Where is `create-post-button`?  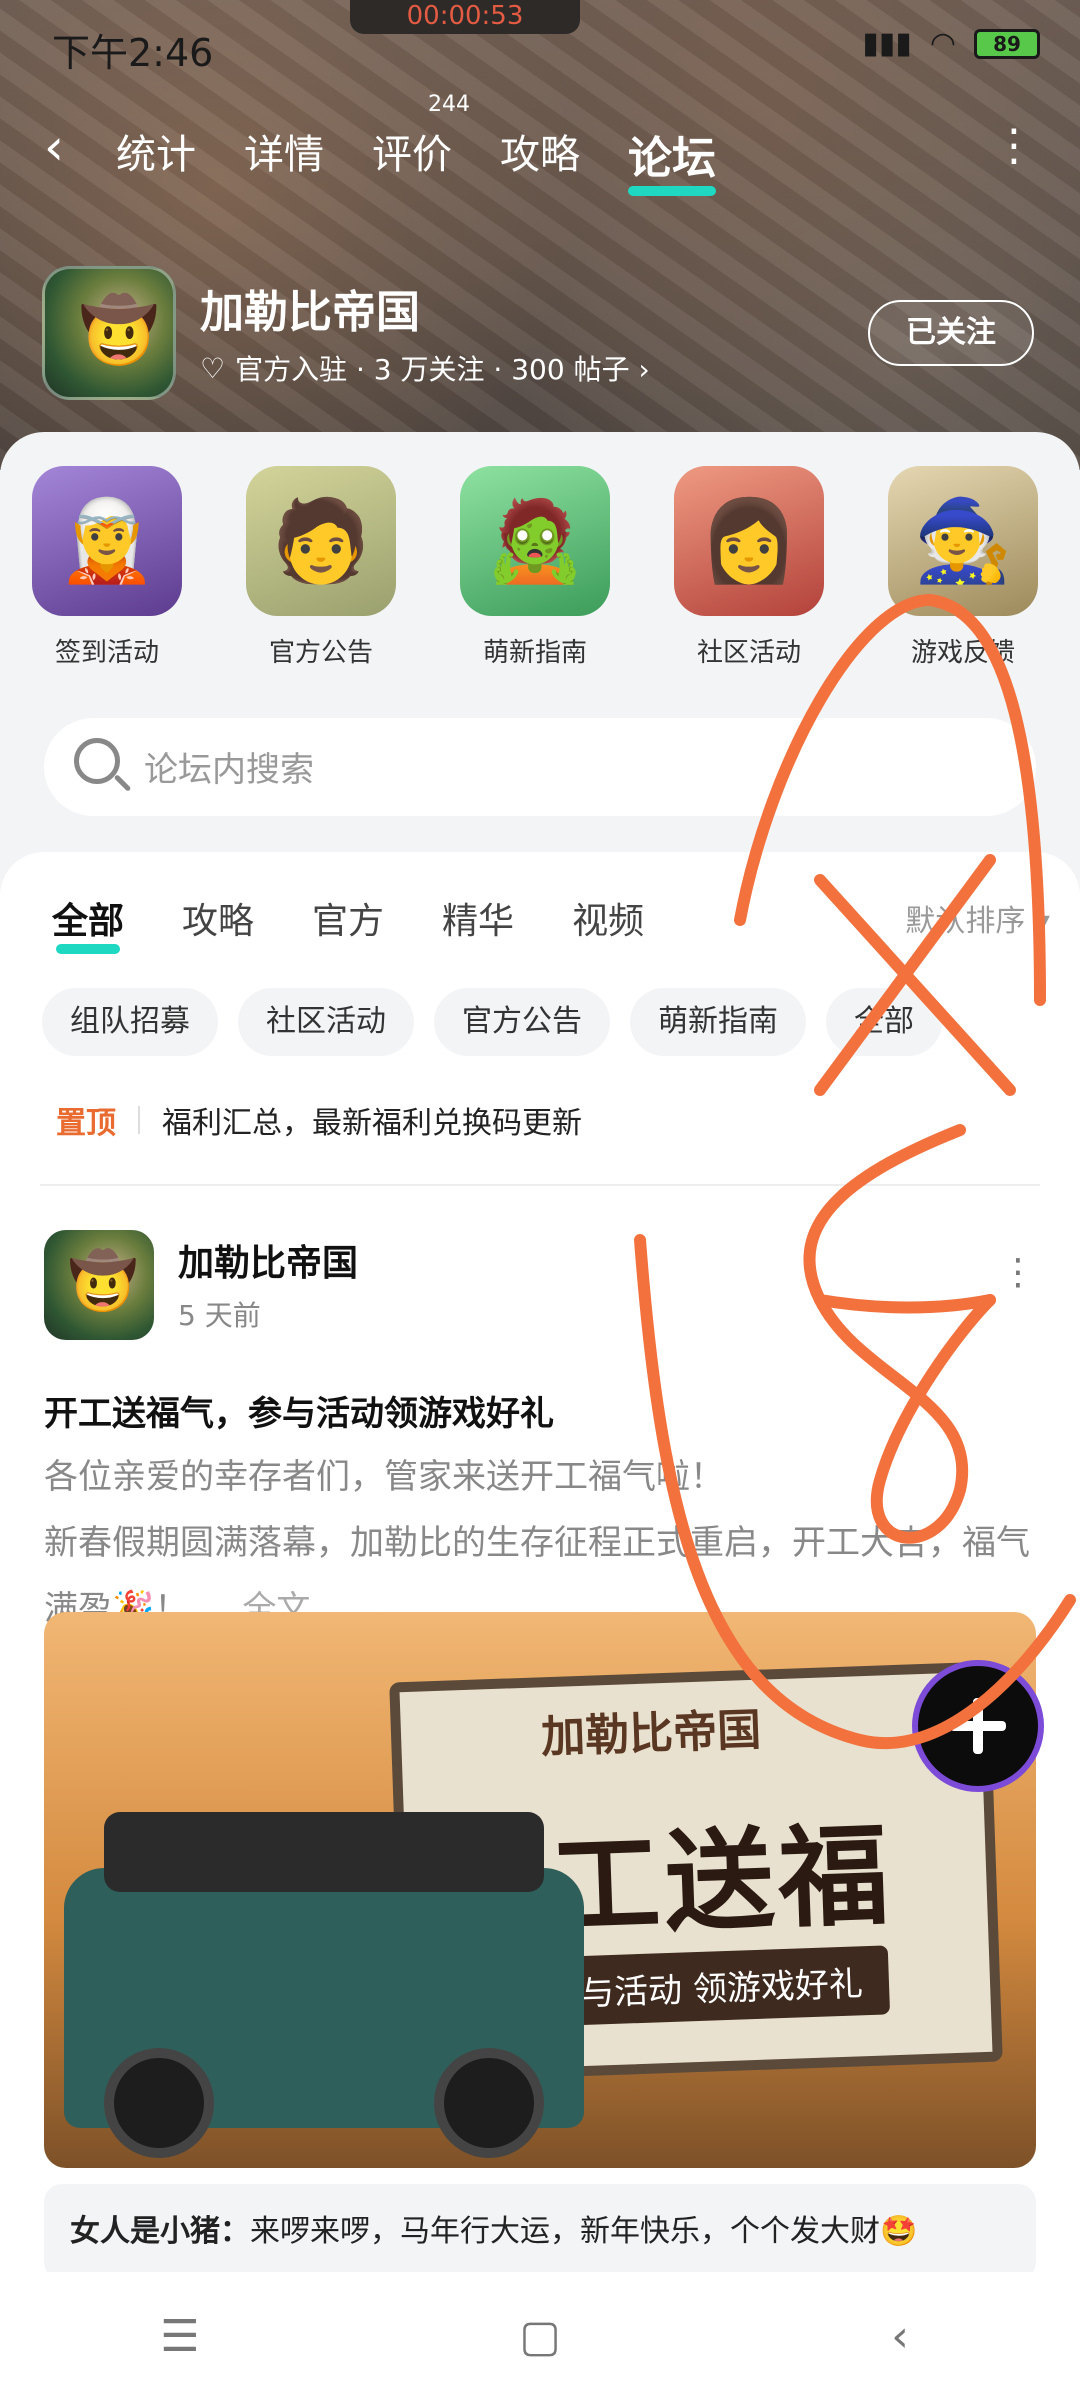 create-post-button is located at coordinates (978, 1726).